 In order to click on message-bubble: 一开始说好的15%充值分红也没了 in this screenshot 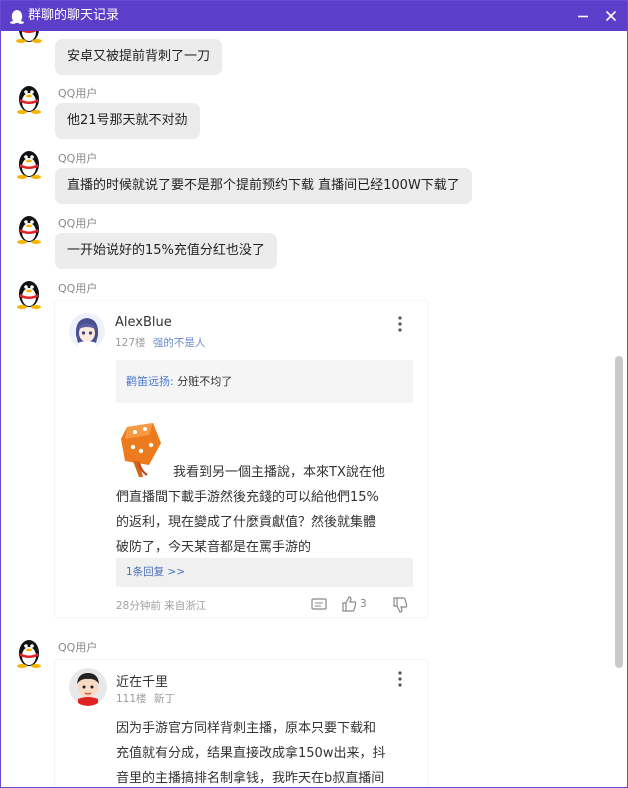, I will do `click(166, 251)`.